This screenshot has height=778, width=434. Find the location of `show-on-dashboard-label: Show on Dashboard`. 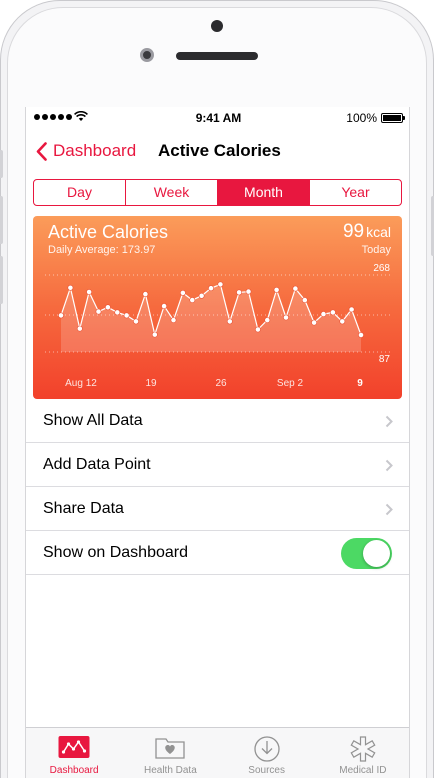

show-on-dashboard-label: Show on Dashboard is located at coordinates (115, 552).